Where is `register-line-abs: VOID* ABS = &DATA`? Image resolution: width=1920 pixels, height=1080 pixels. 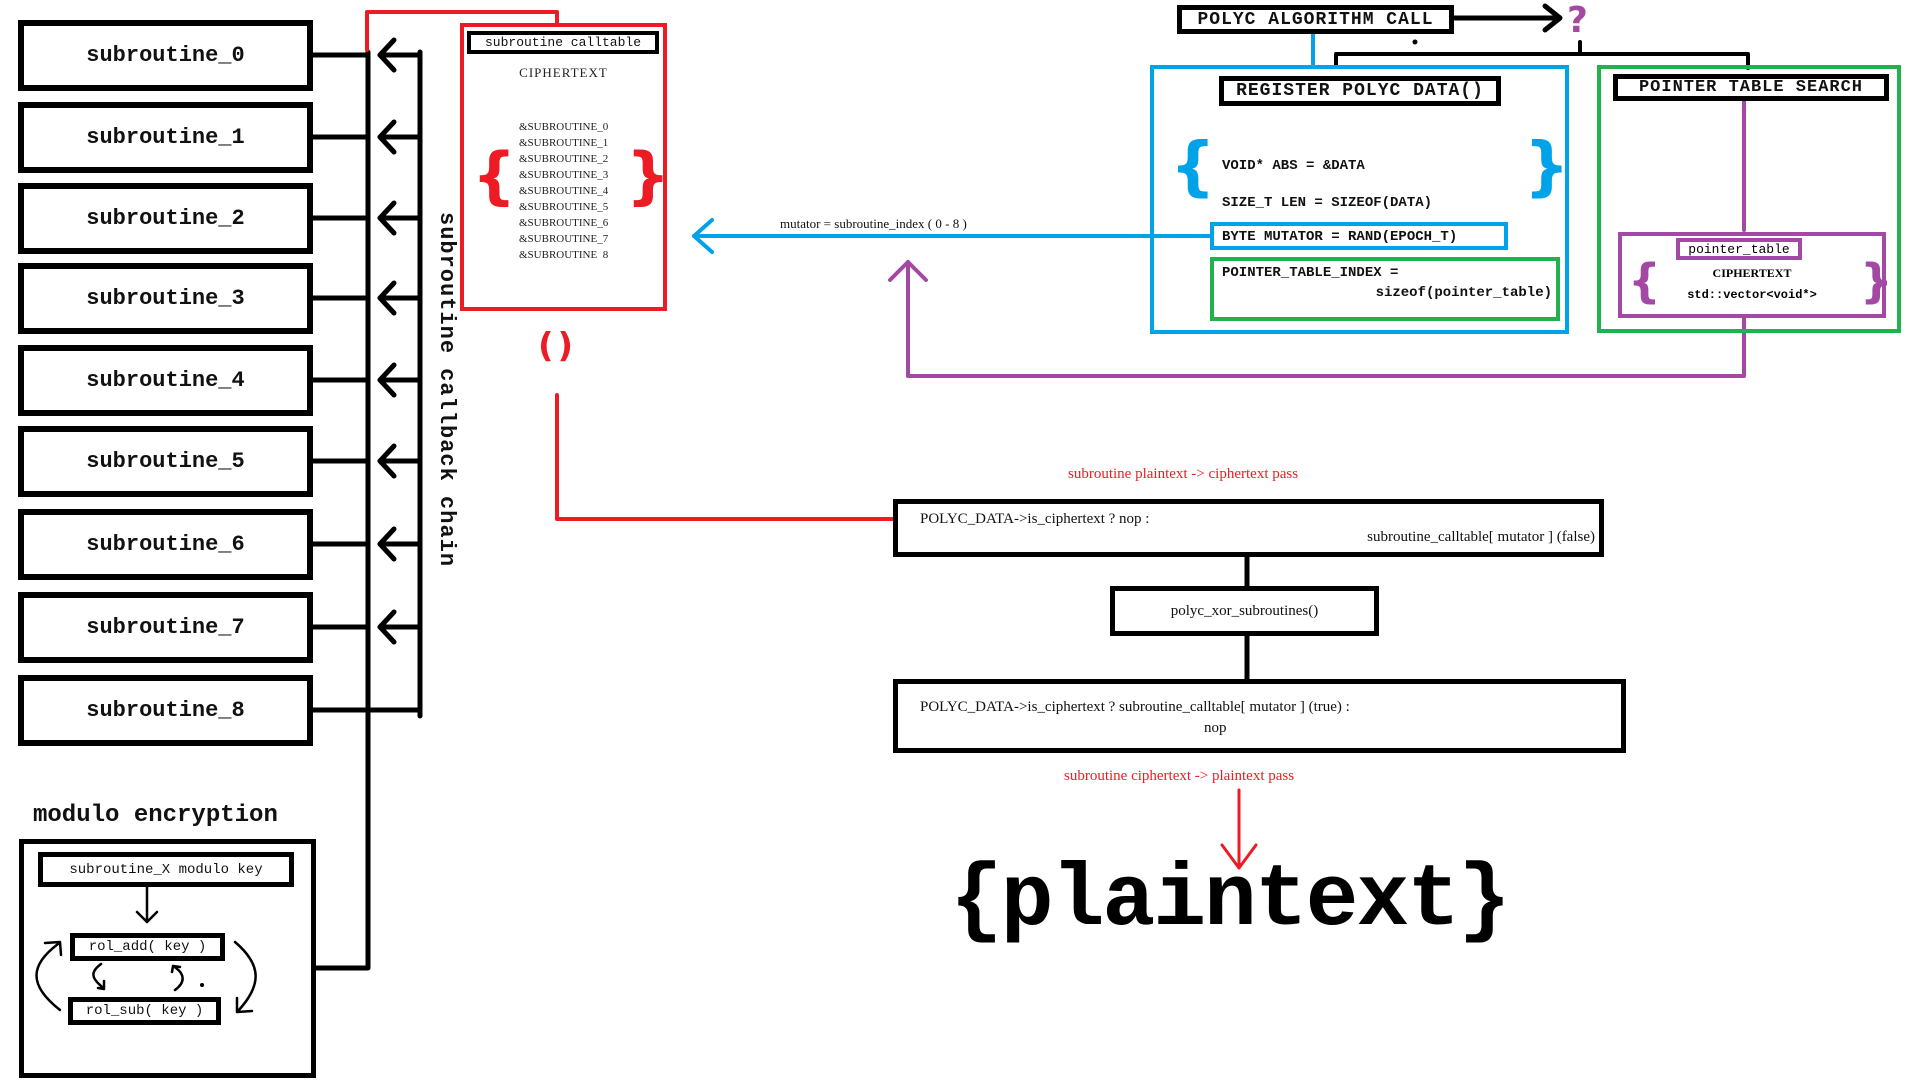 register-line-abs: VOID* ABS = &DATA is located at coordinates (1293, 166).